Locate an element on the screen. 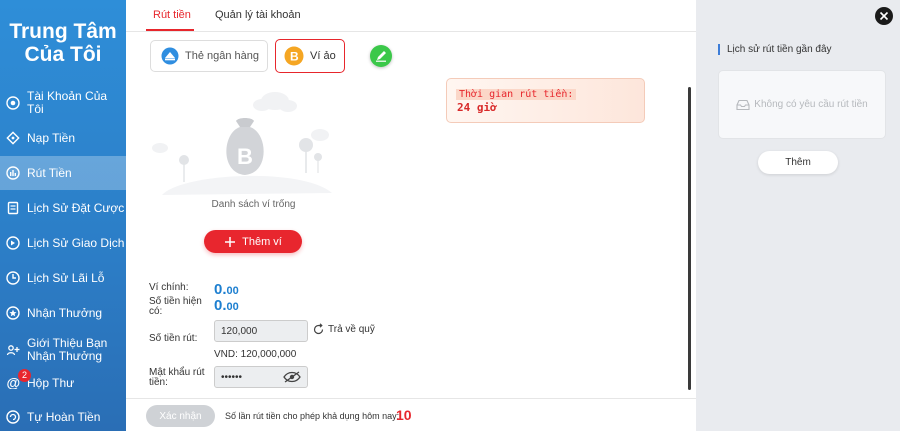 The image size is (900, 431). sidebar-title-line1: Trung Tâm is located at coordinates (63, 31).